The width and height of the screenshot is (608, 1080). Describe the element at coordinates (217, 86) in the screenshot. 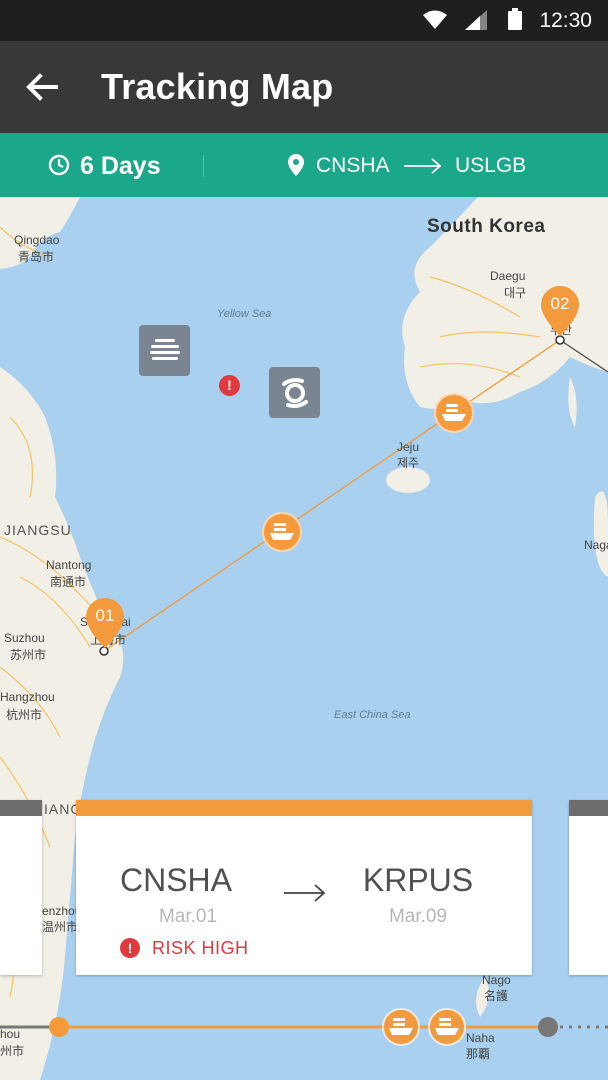

I see `page-title: Tracking Map` at that location.